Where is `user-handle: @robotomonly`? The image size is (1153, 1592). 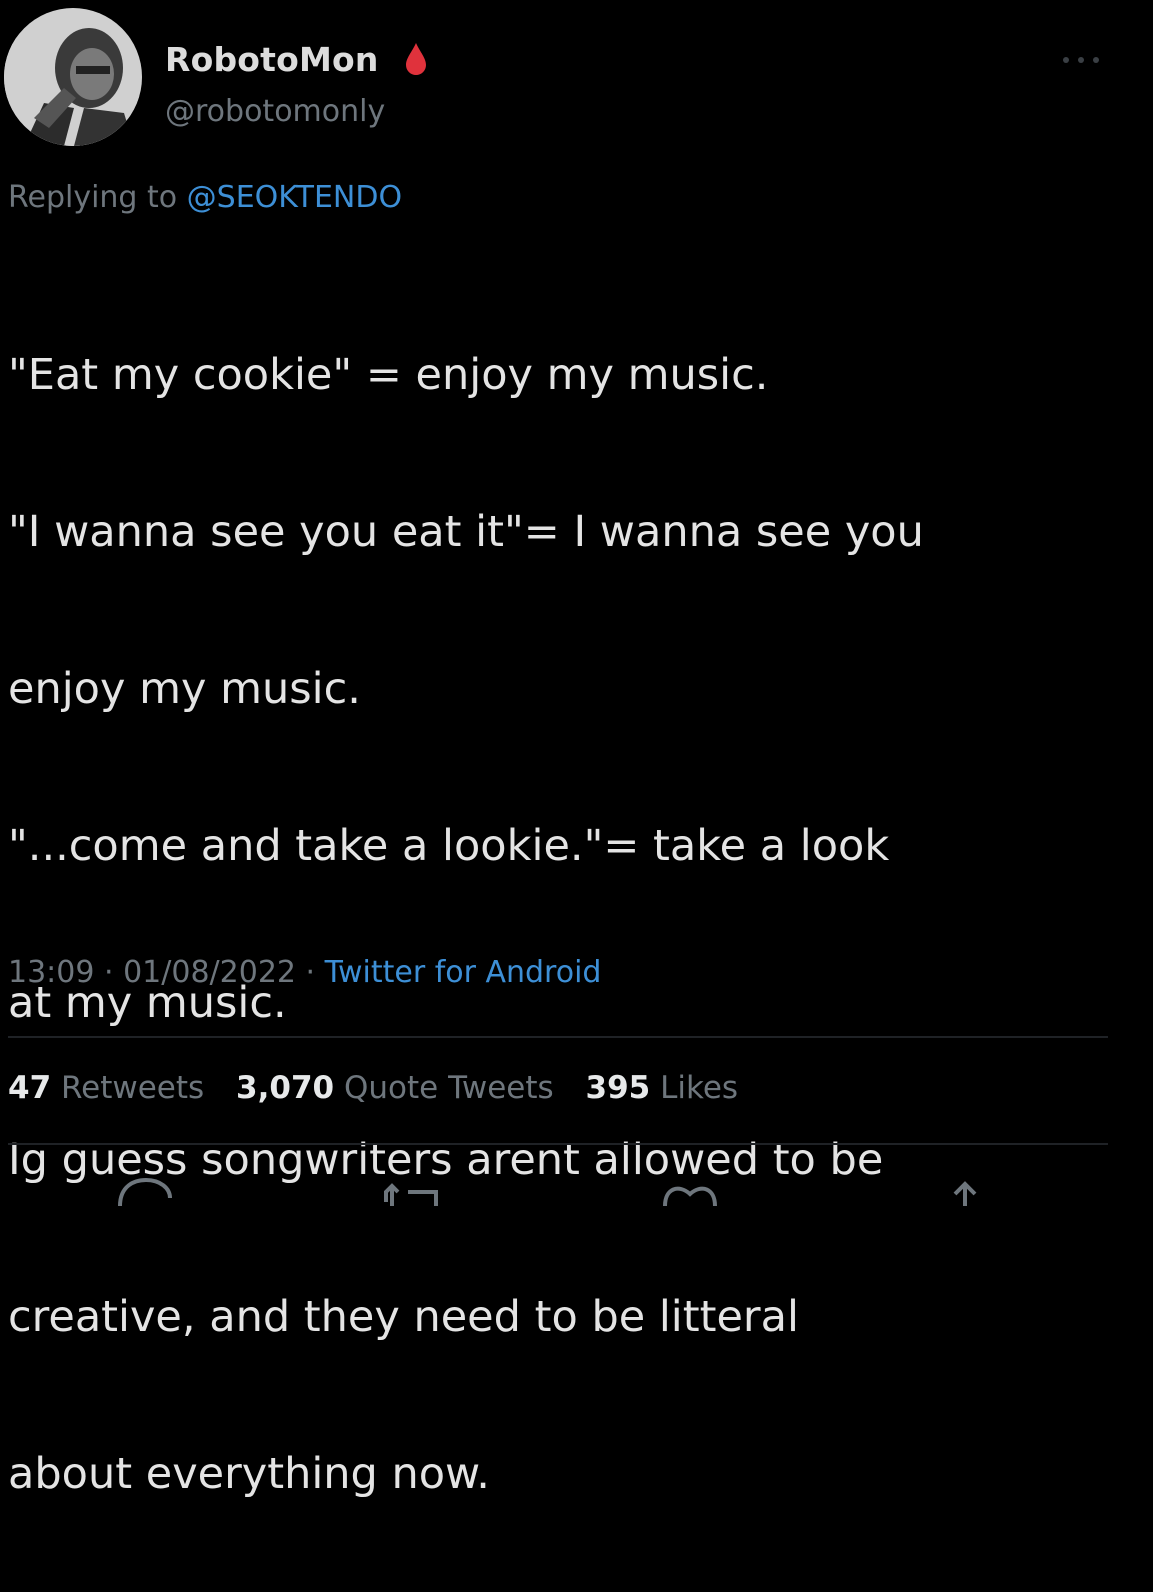
user-handle: @robotomonly is located at coordinates (275, 111).